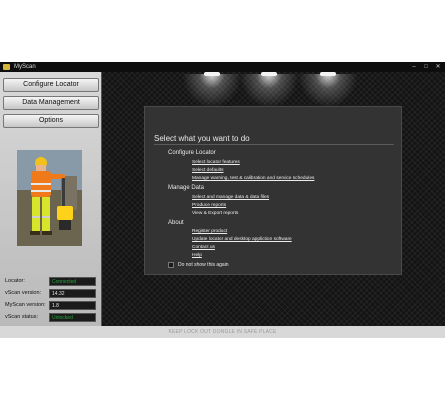  I want to click on link-register-product: Register product, so click(209, 231).